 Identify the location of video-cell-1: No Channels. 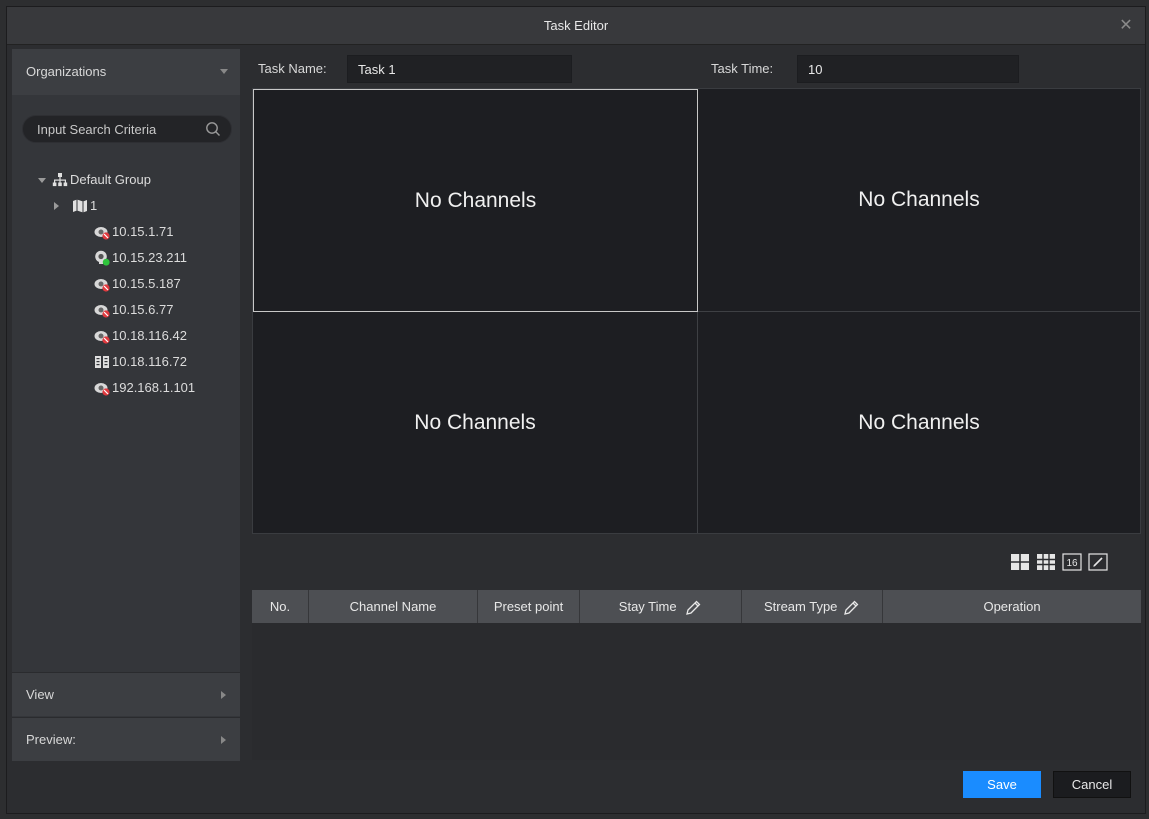
(475, 200).